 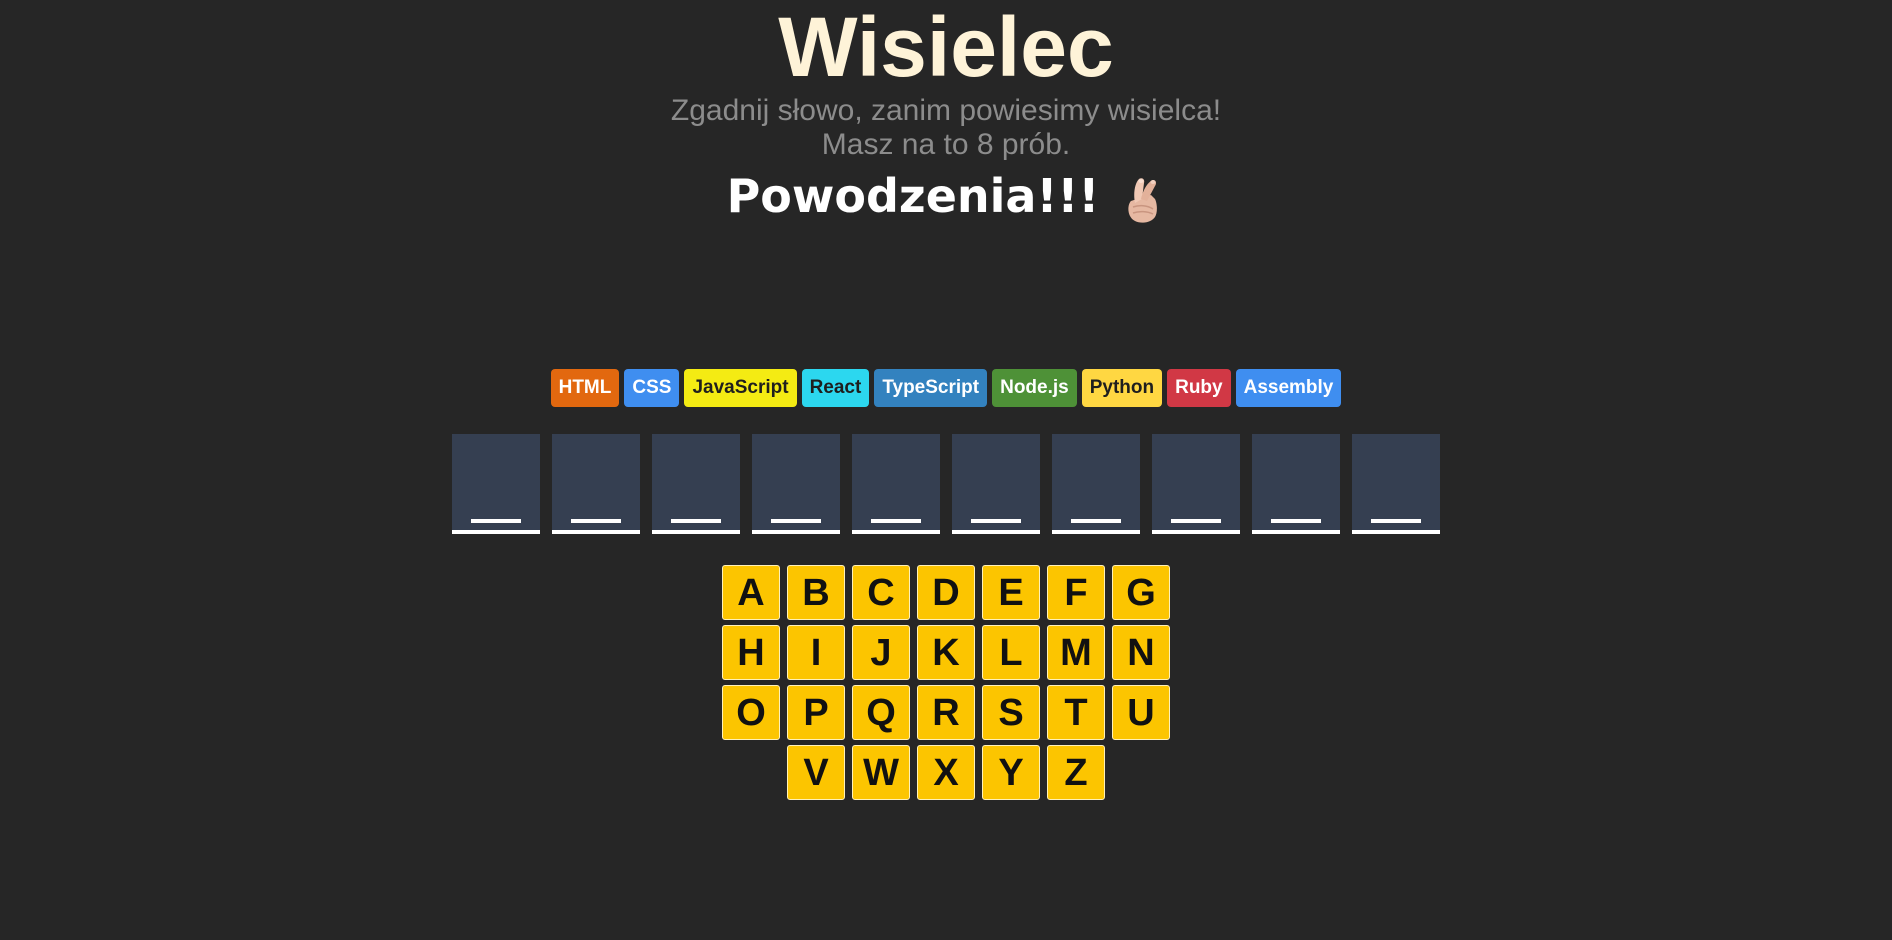 I want to click on letter-key-z: Z, so click(x=1076, y=772).